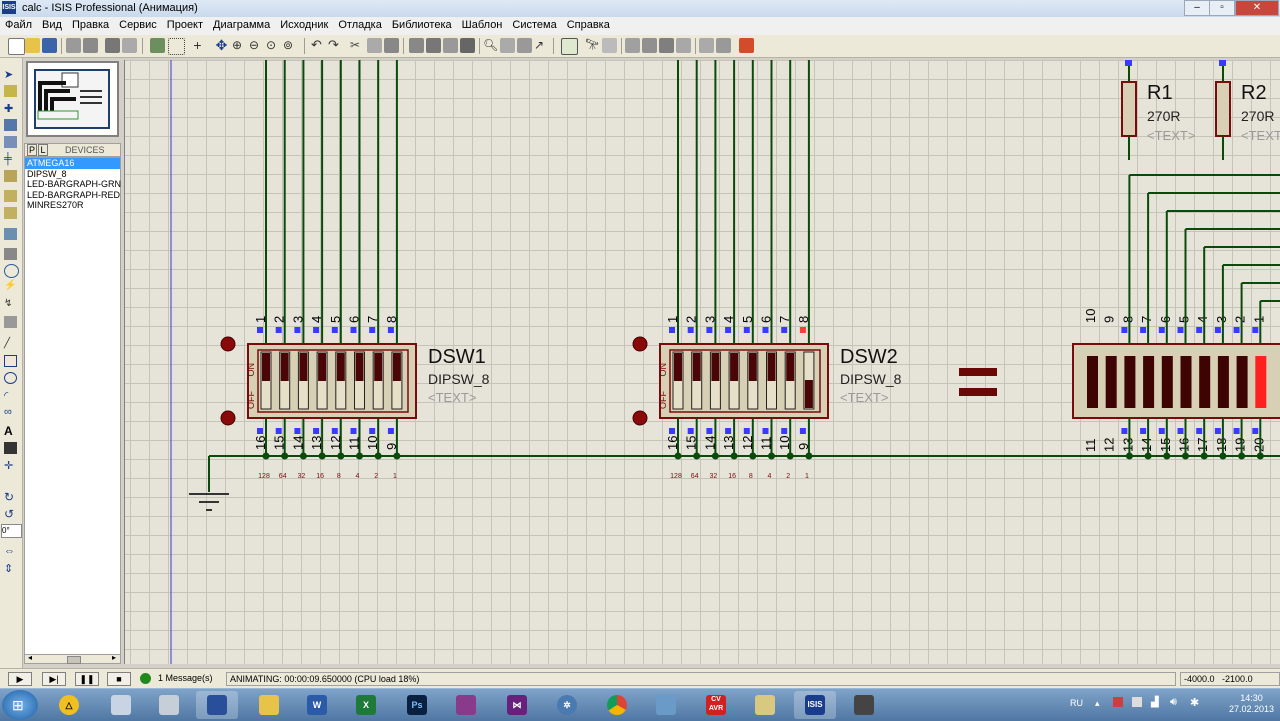  I want to click on symbol-icon, so click(10, 448).